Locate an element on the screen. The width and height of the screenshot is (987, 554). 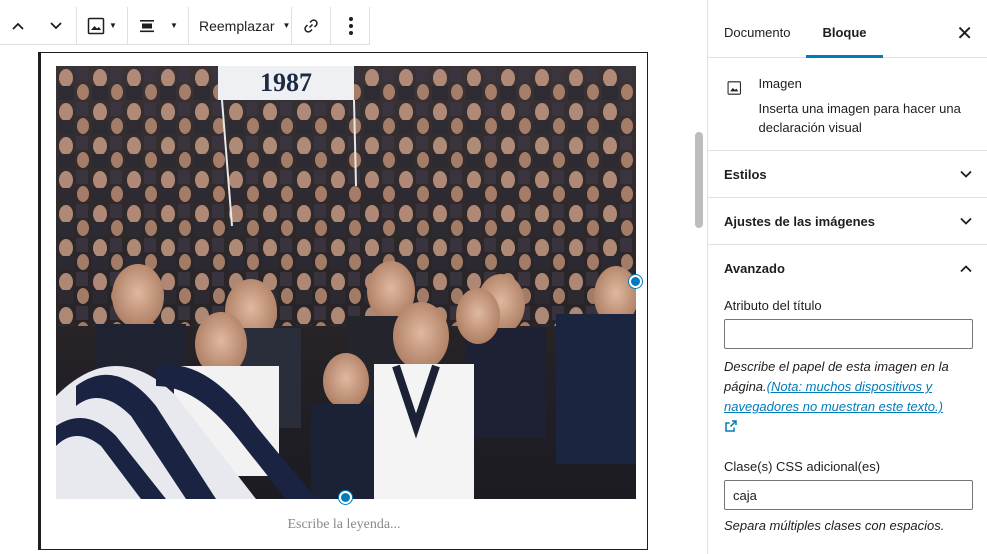
replace-button: Reemplazar ▼ is located at coordinates (240, 25).